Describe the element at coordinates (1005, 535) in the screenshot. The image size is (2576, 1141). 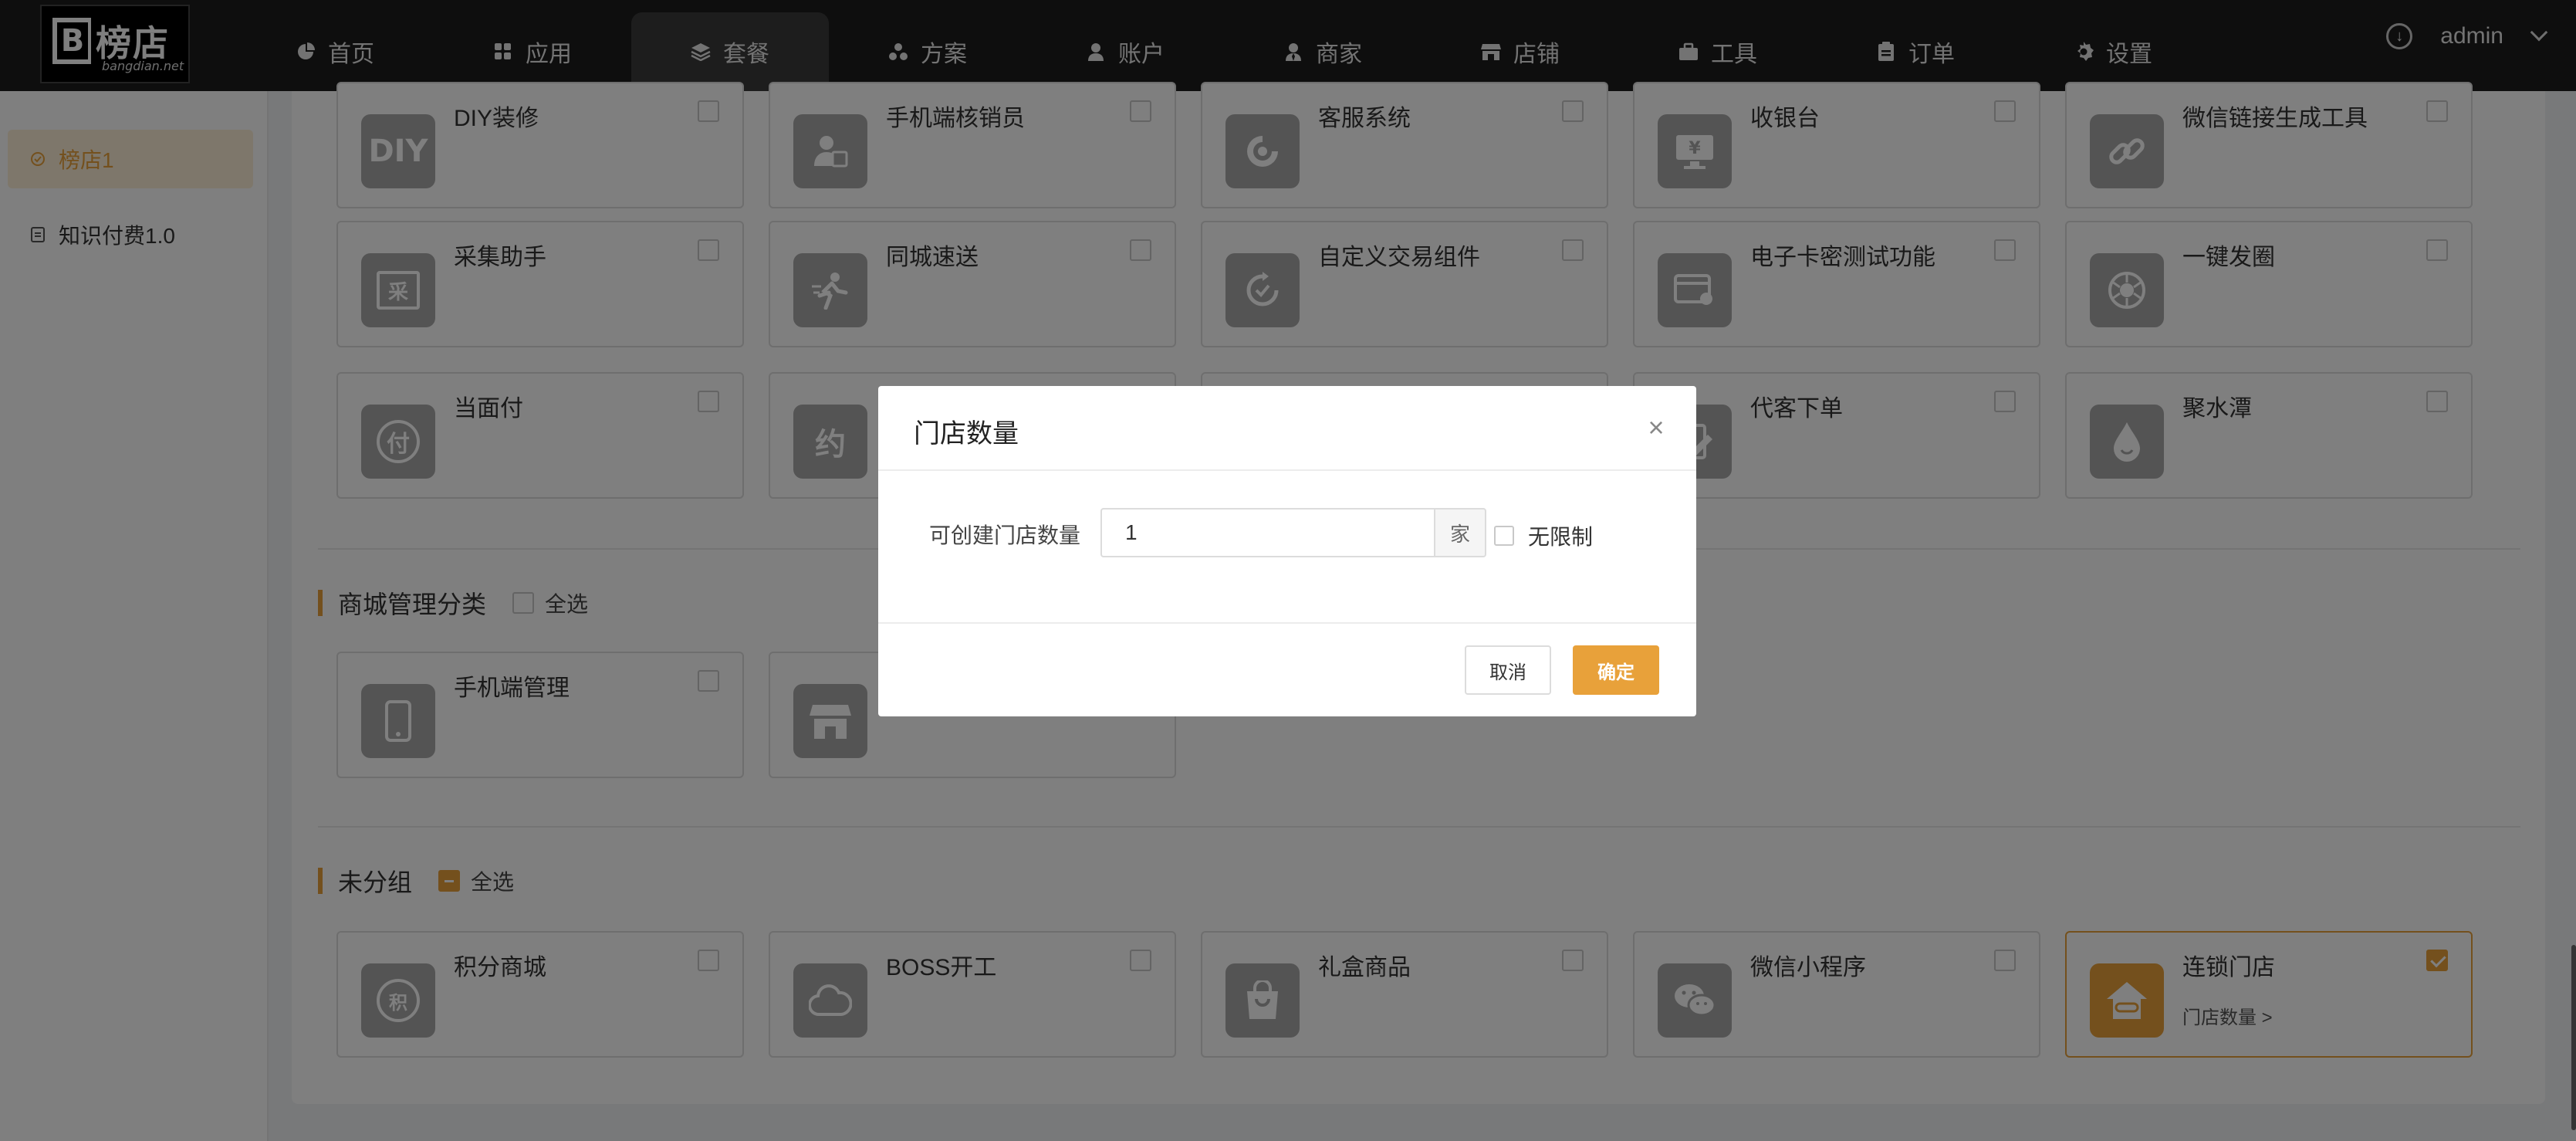
I see `store-count-label: 可创建门店数量` at that location.